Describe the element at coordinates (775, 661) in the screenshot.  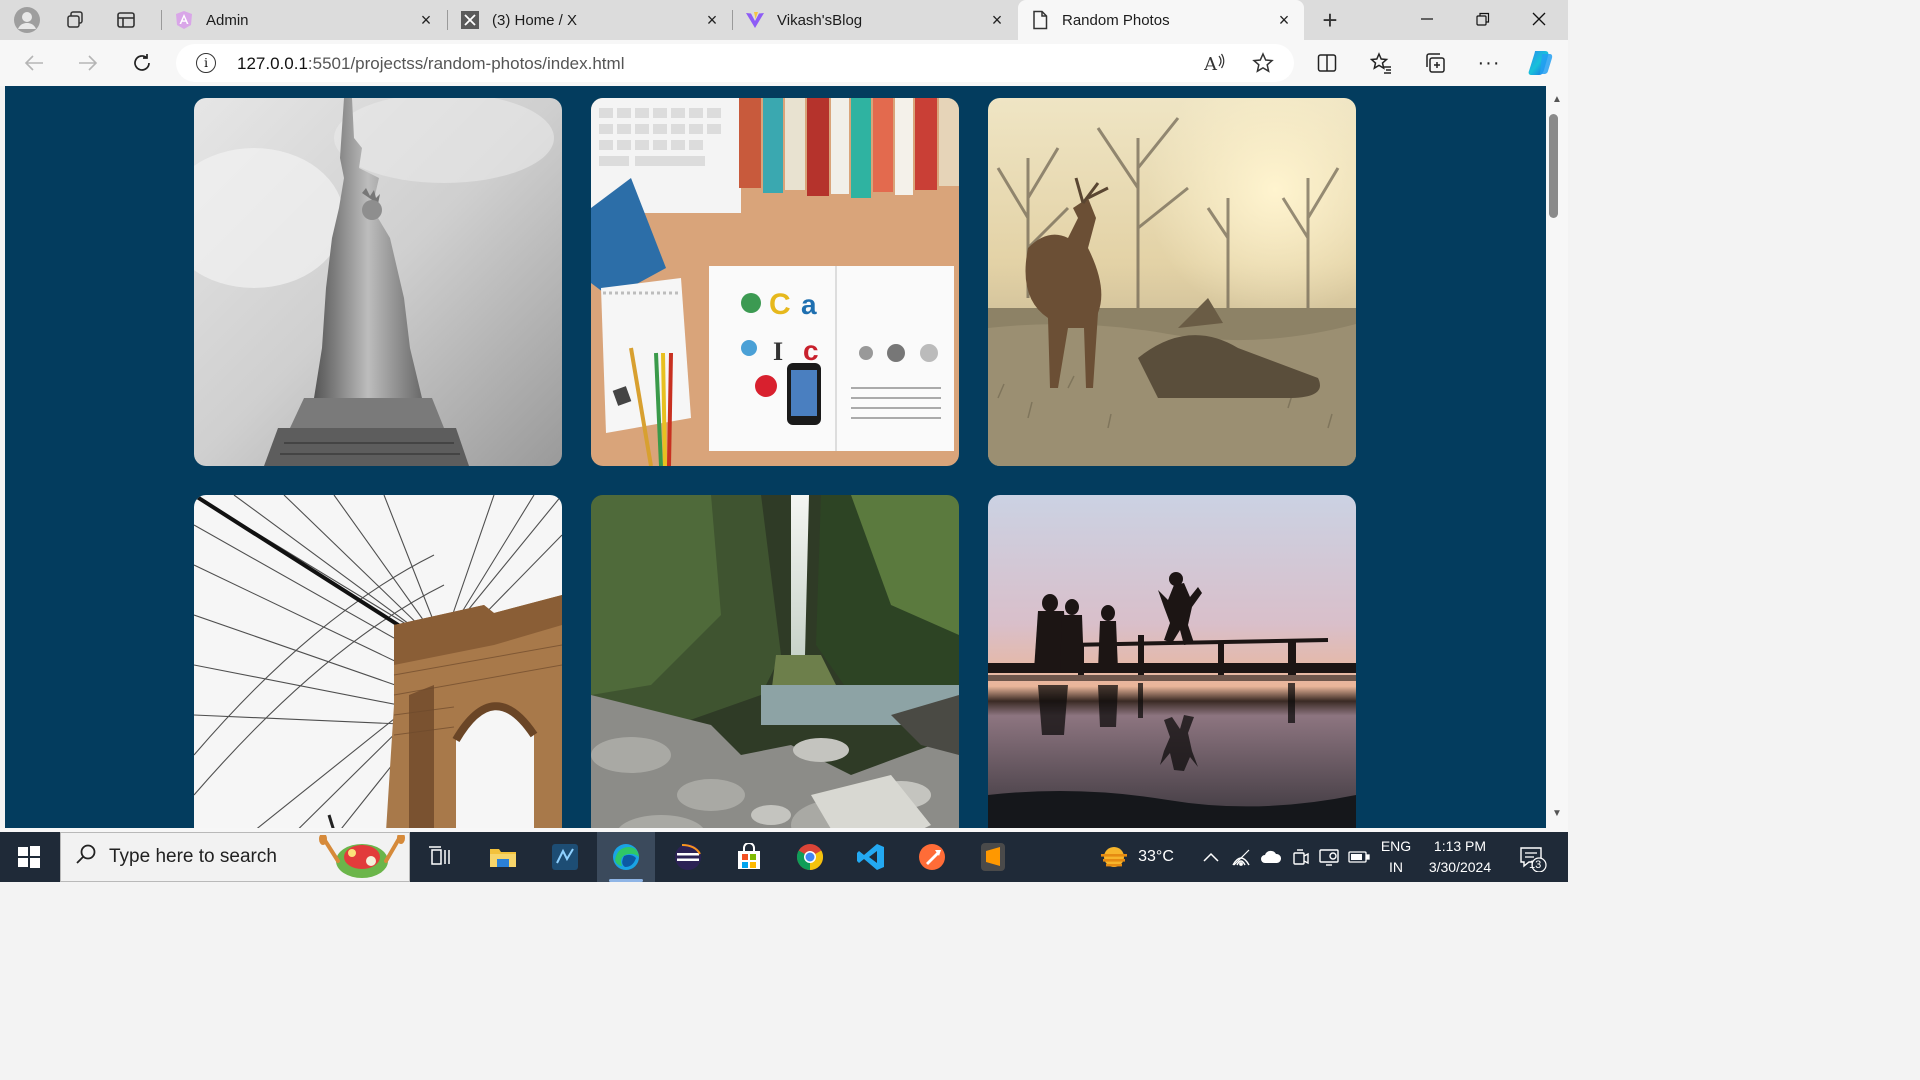
I see `photo-card-waterfall` at that location.